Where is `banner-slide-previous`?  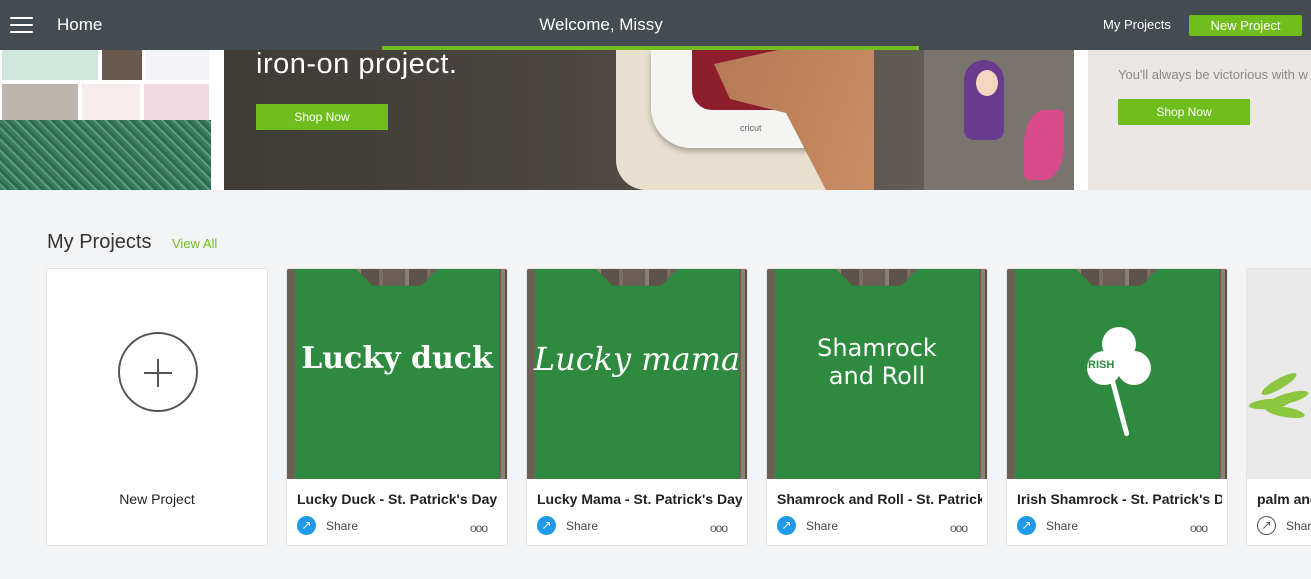
banner-slide-previous is located at coordinates (105, 120).